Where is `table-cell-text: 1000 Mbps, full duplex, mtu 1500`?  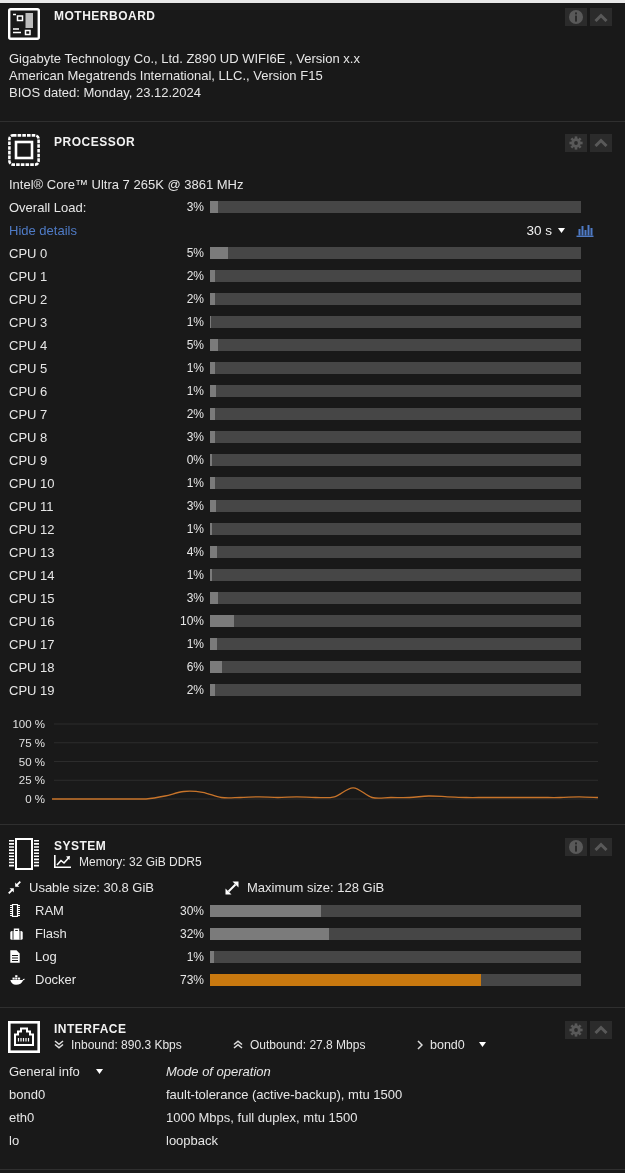 table-cell-text: 1000 Mbps, full duplex, mtu 1500 is located at coordinates (262, 1117).